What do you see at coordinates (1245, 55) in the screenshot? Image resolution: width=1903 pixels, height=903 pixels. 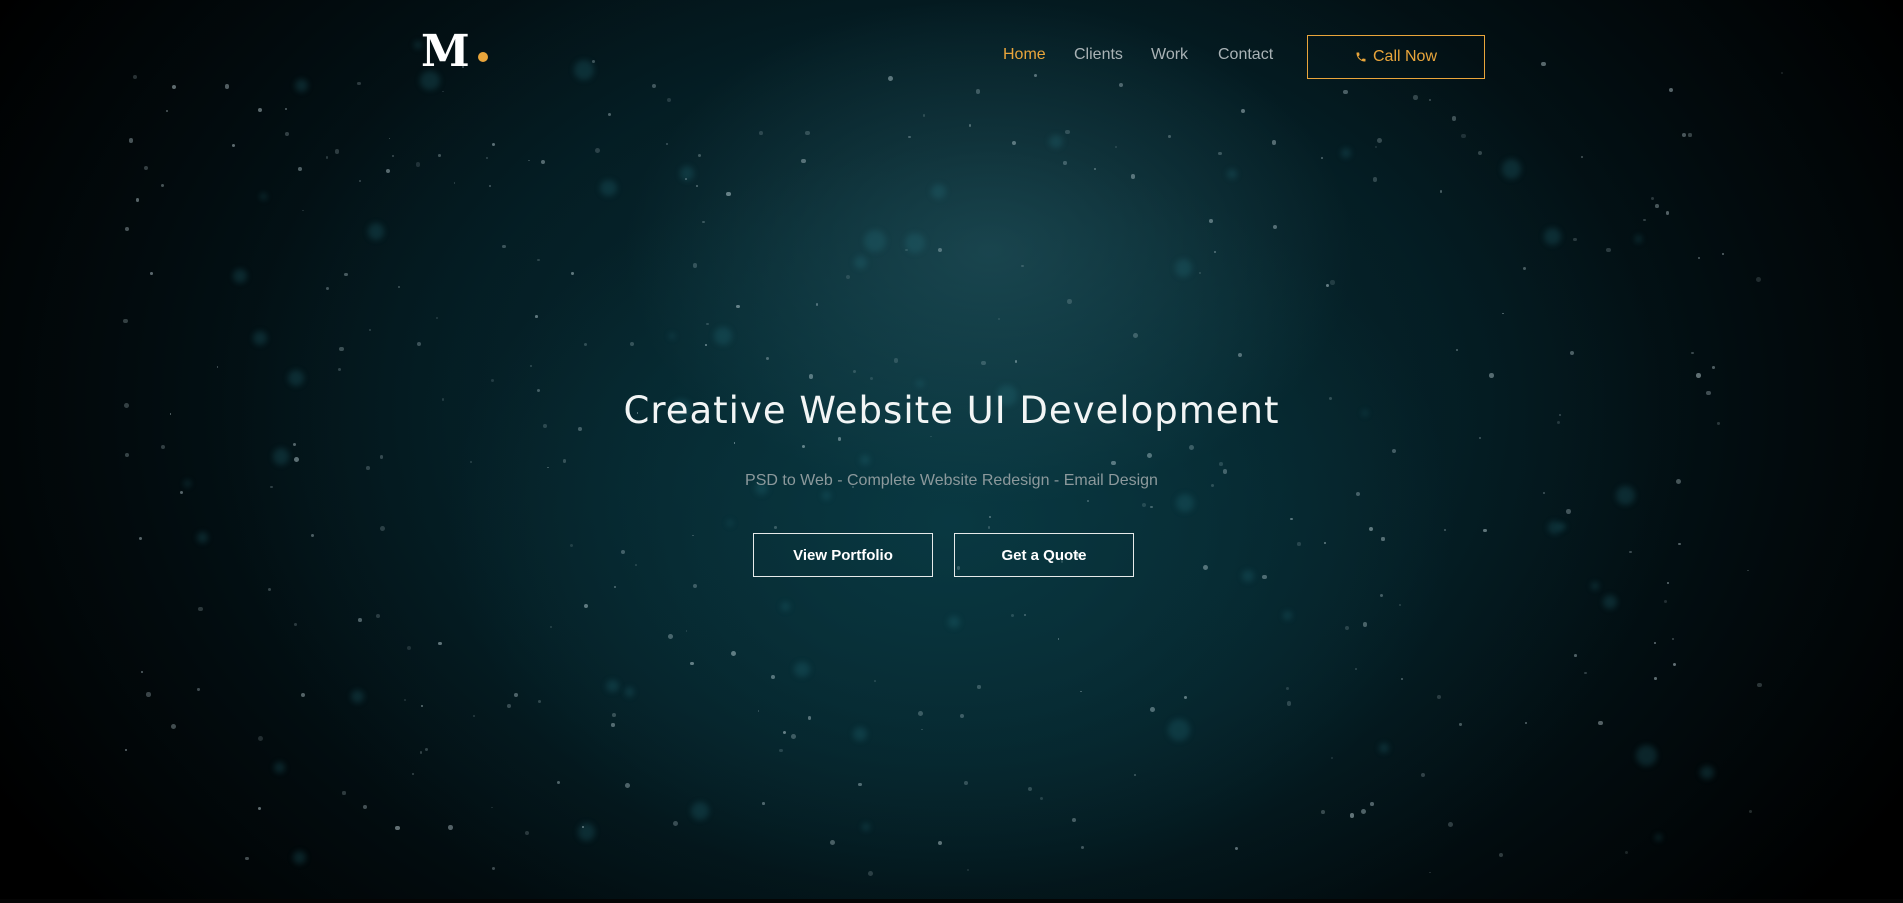 I see `nav-item-contact: Contact` at bounding box center [1245, 55].